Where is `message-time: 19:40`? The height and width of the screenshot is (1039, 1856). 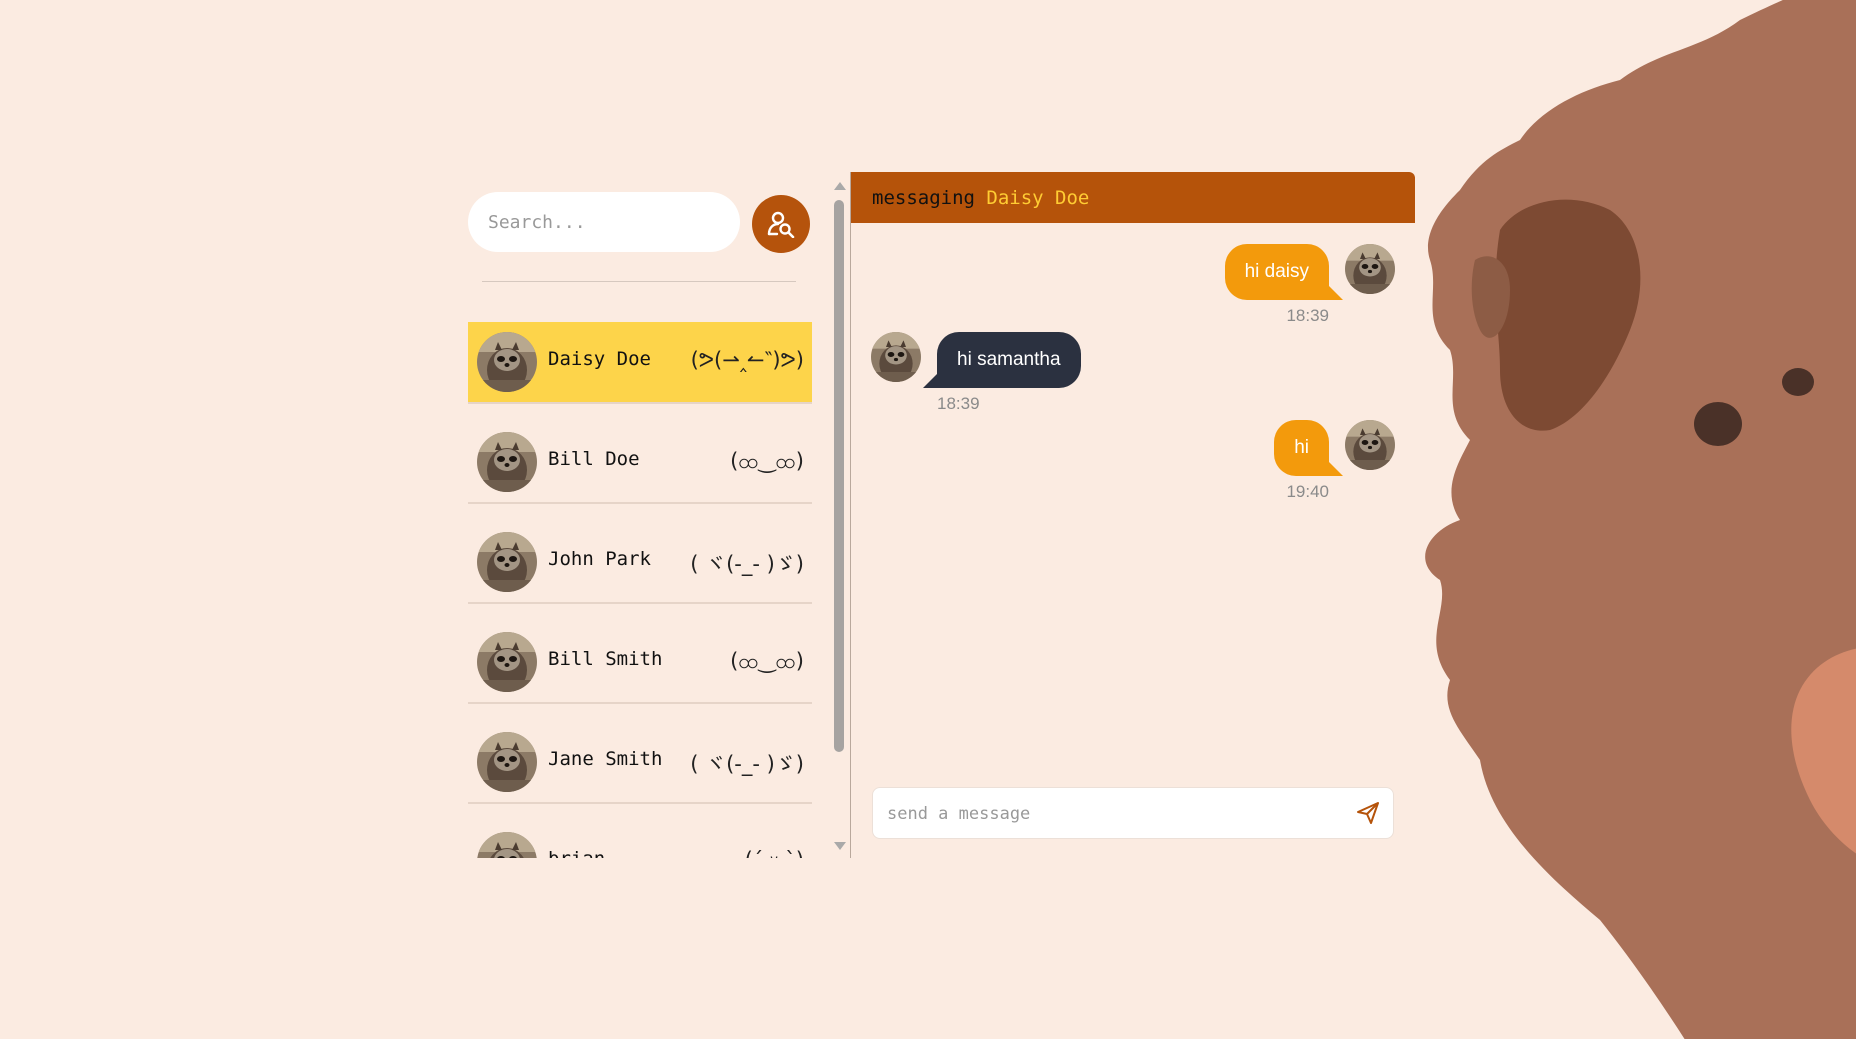
message-time: 19:40 is located at coordinates (1307, 491).